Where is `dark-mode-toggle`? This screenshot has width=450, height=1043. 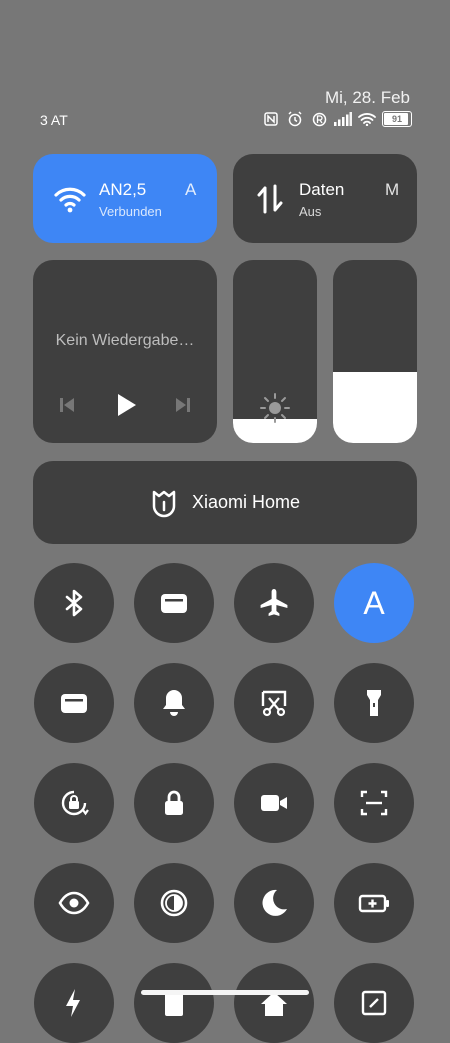 dark-mode-toggle is located at coordinates (174, 903).